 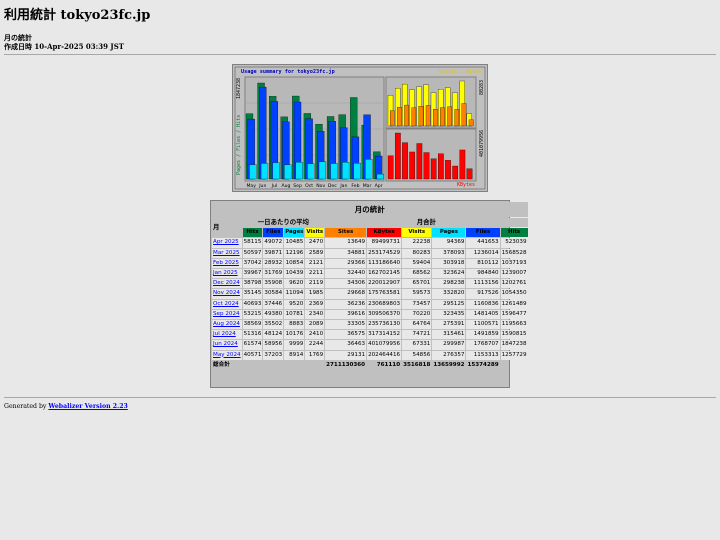 I want to click on table-cell: 1768707, so click(x=483, y=345).